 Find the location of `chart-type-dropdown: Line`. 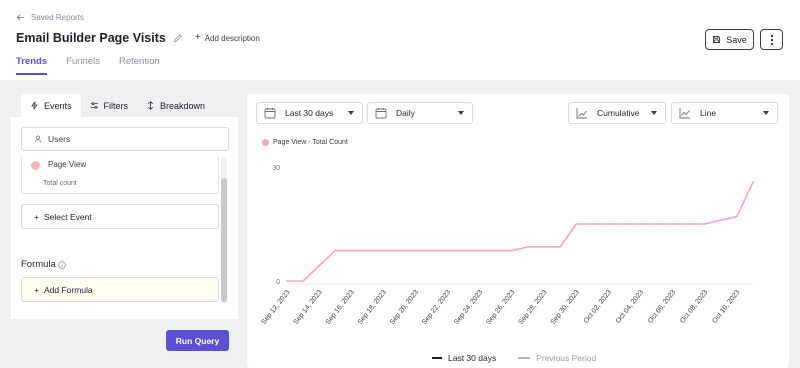

chart-type-dropdown: Line is located at coordinates (724, 113).